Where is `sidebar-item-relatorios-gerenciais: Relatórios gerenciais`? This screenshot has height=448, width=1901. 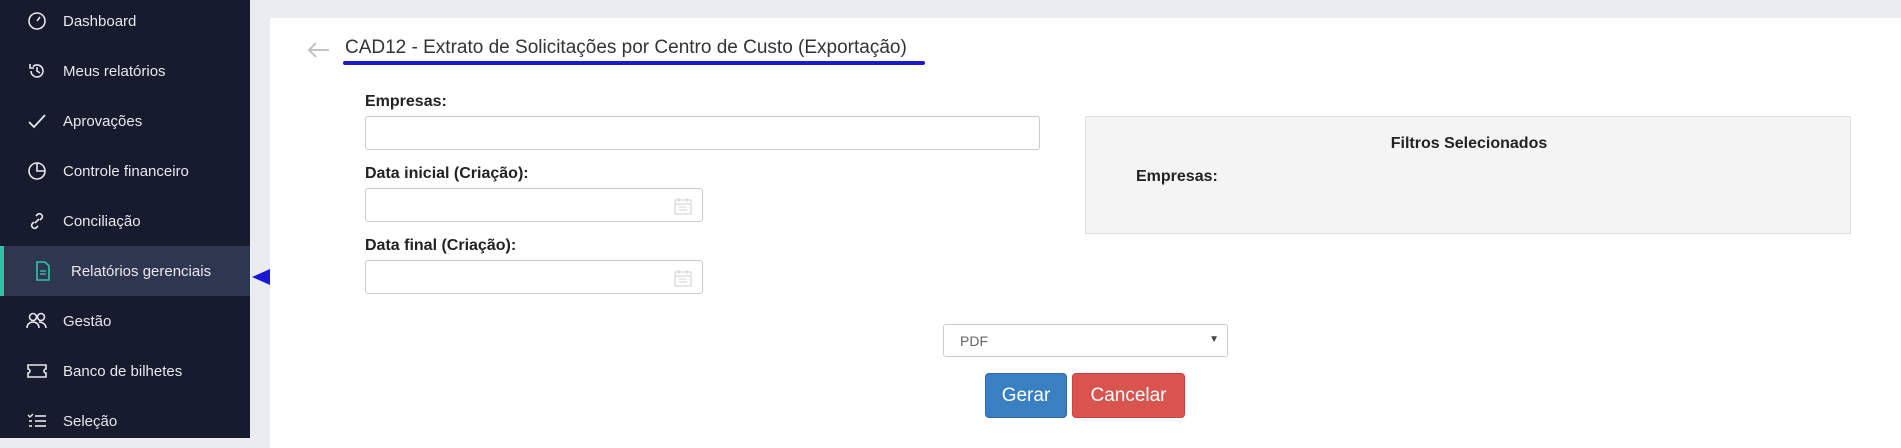
sidebar-item-relatorios-gerenciais: Relatórios gerenciais is located at coordinates (125, 271).